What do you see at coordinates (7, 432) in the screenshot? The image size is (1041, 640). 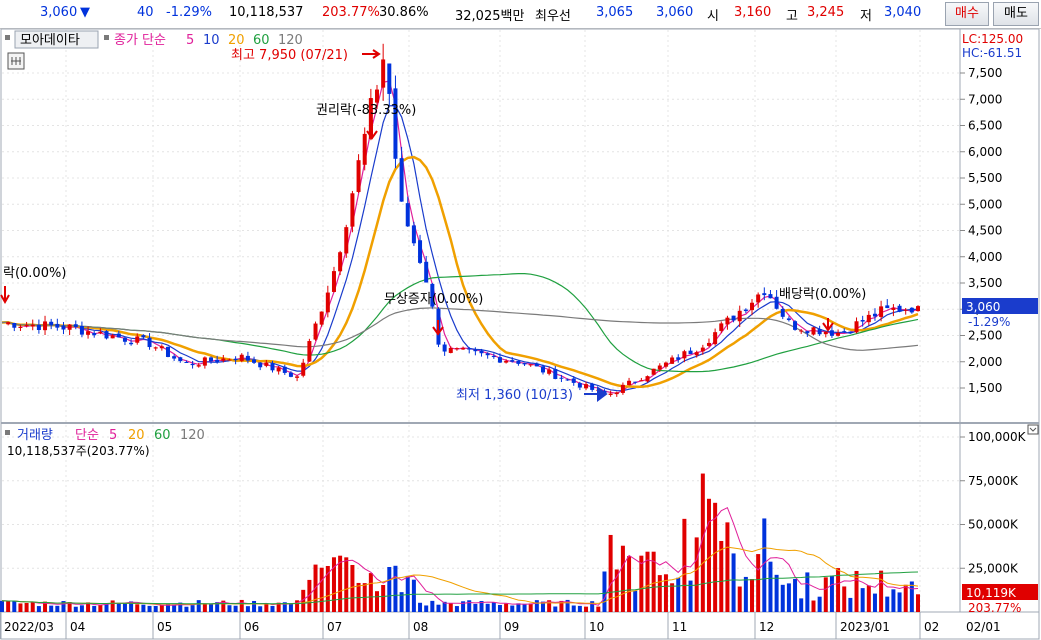 I see `volume-menu-square-icon` at bounding box center [7, 432].